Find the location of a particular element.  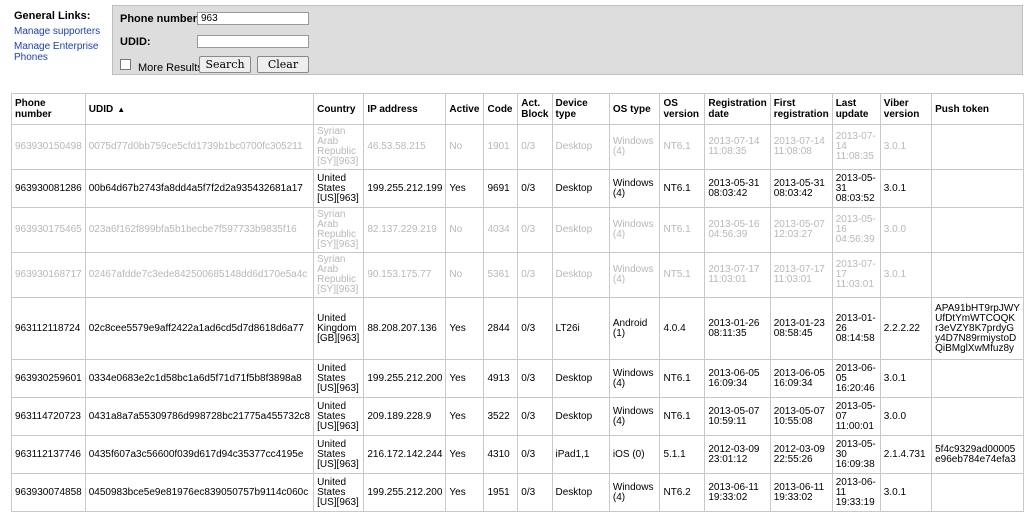

cell-os-version: NT6.1 is located at coordinates (682, 230).